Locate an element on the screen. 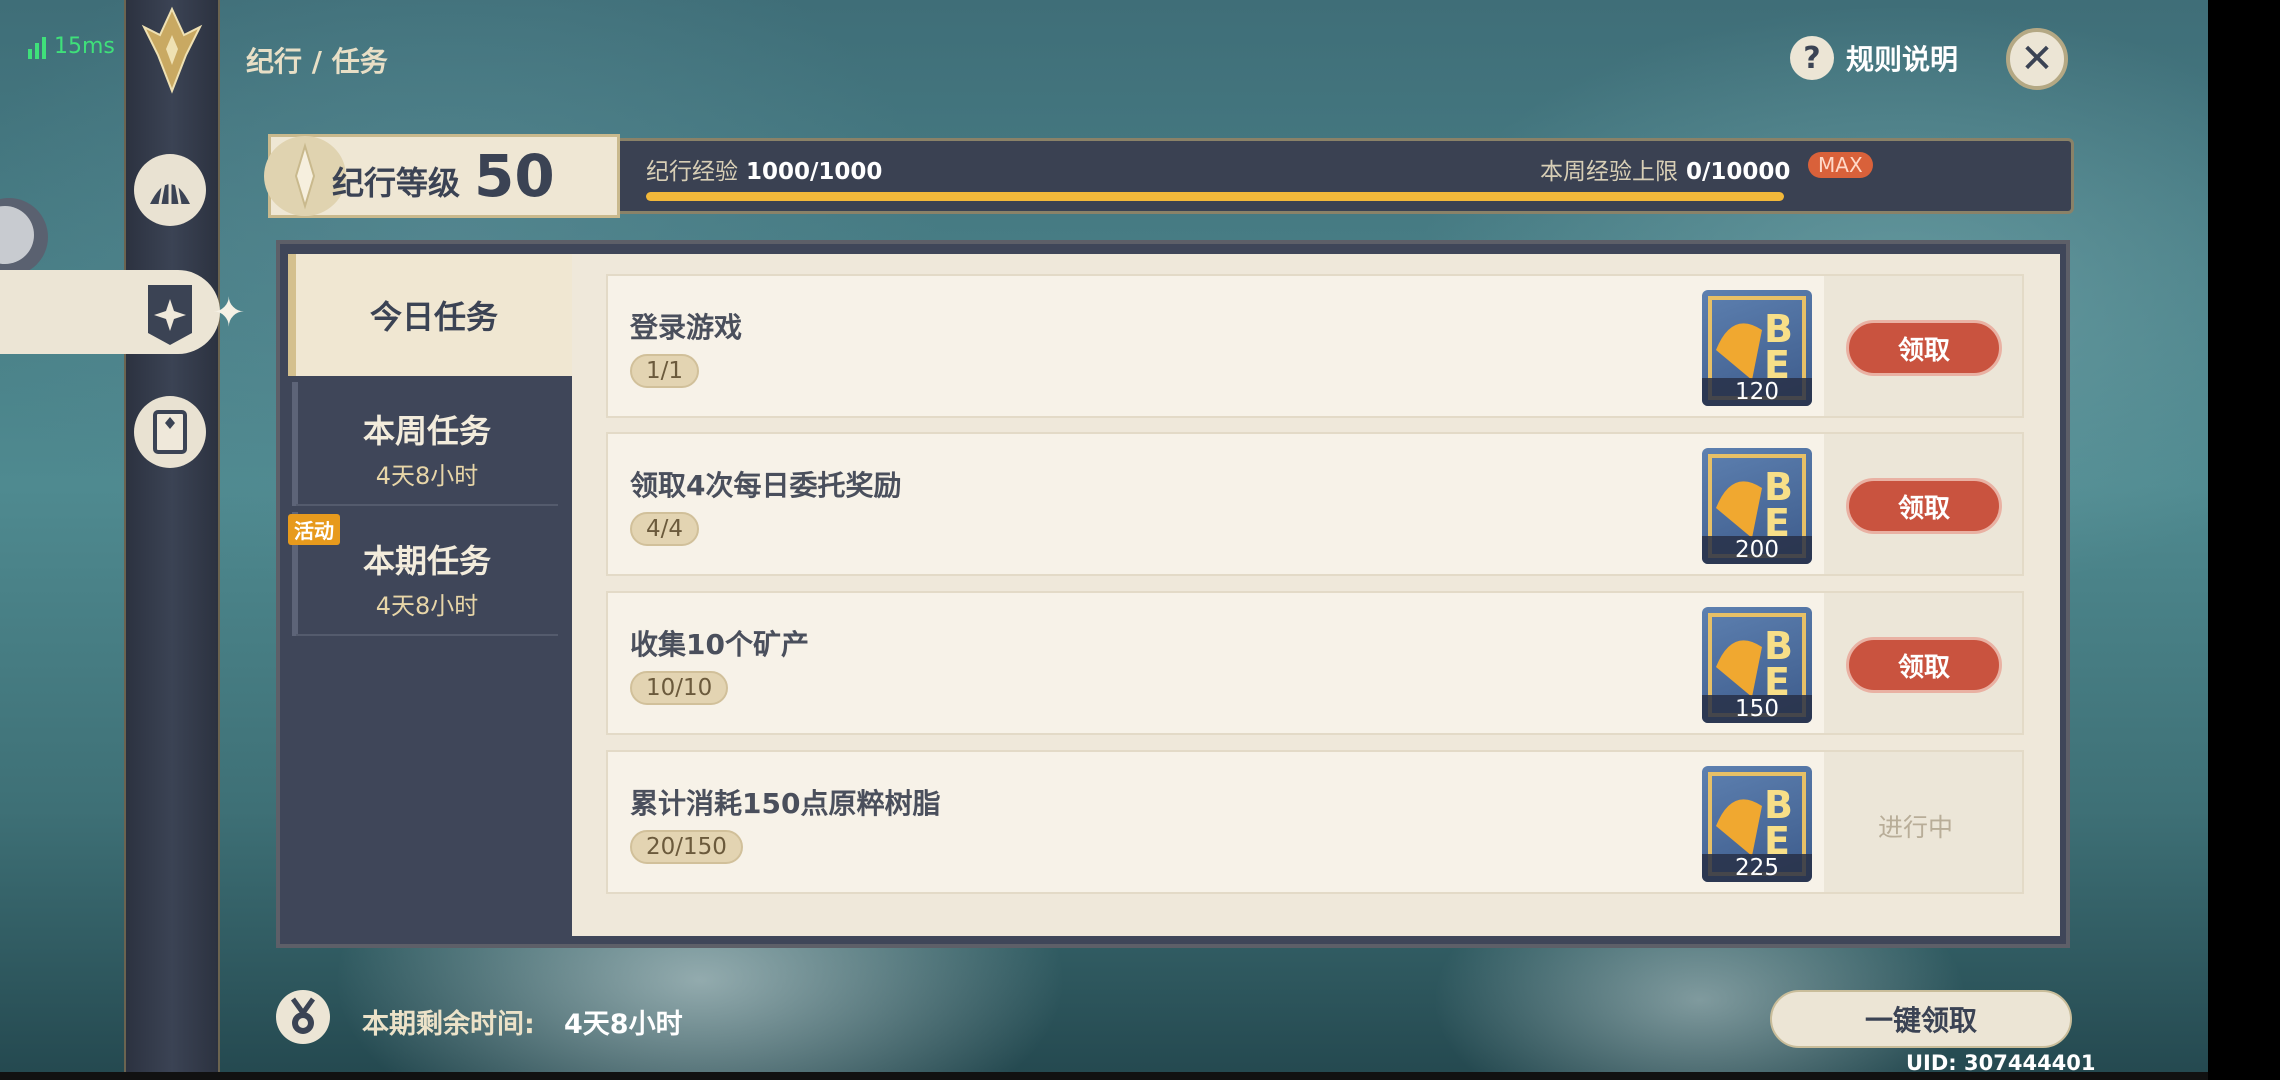  task-row: 累计消耗150点原粹树脂 20/150 B E 225 进行中 is located at coordinates (1315, 822).